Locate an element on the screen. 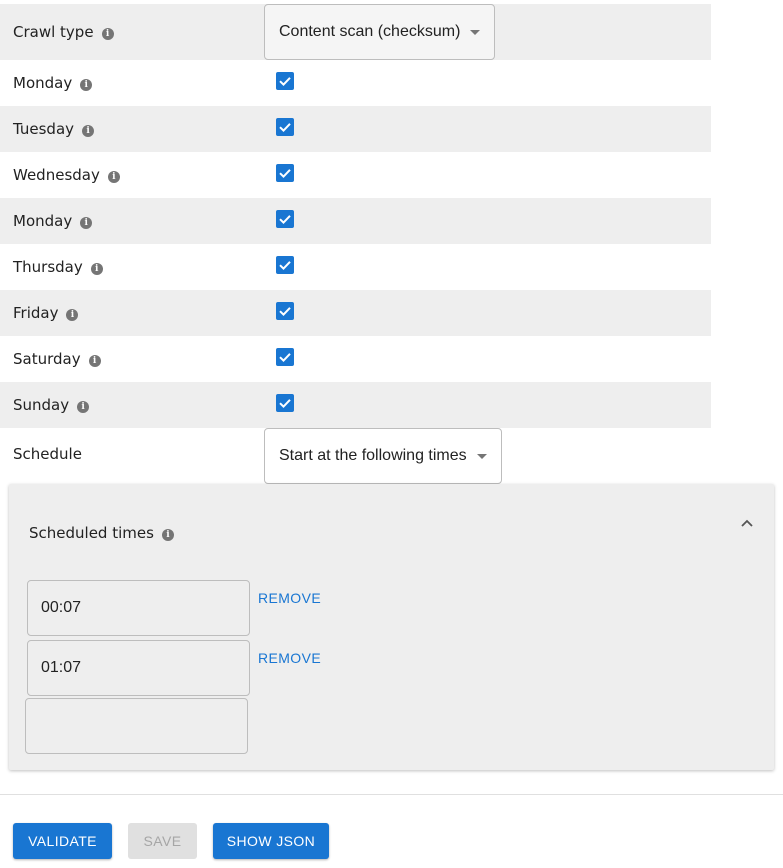  day-label-wrap: Tuesday i is located at coordinates (54, 129).